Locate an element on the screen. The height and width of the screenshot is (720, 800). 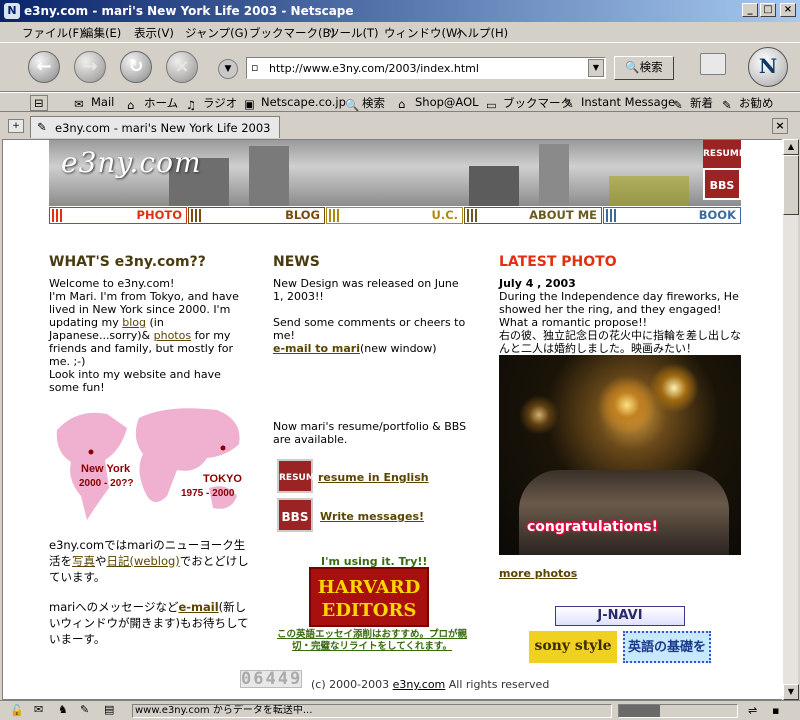
scroll-thumb is located at coordinates (791, 185).